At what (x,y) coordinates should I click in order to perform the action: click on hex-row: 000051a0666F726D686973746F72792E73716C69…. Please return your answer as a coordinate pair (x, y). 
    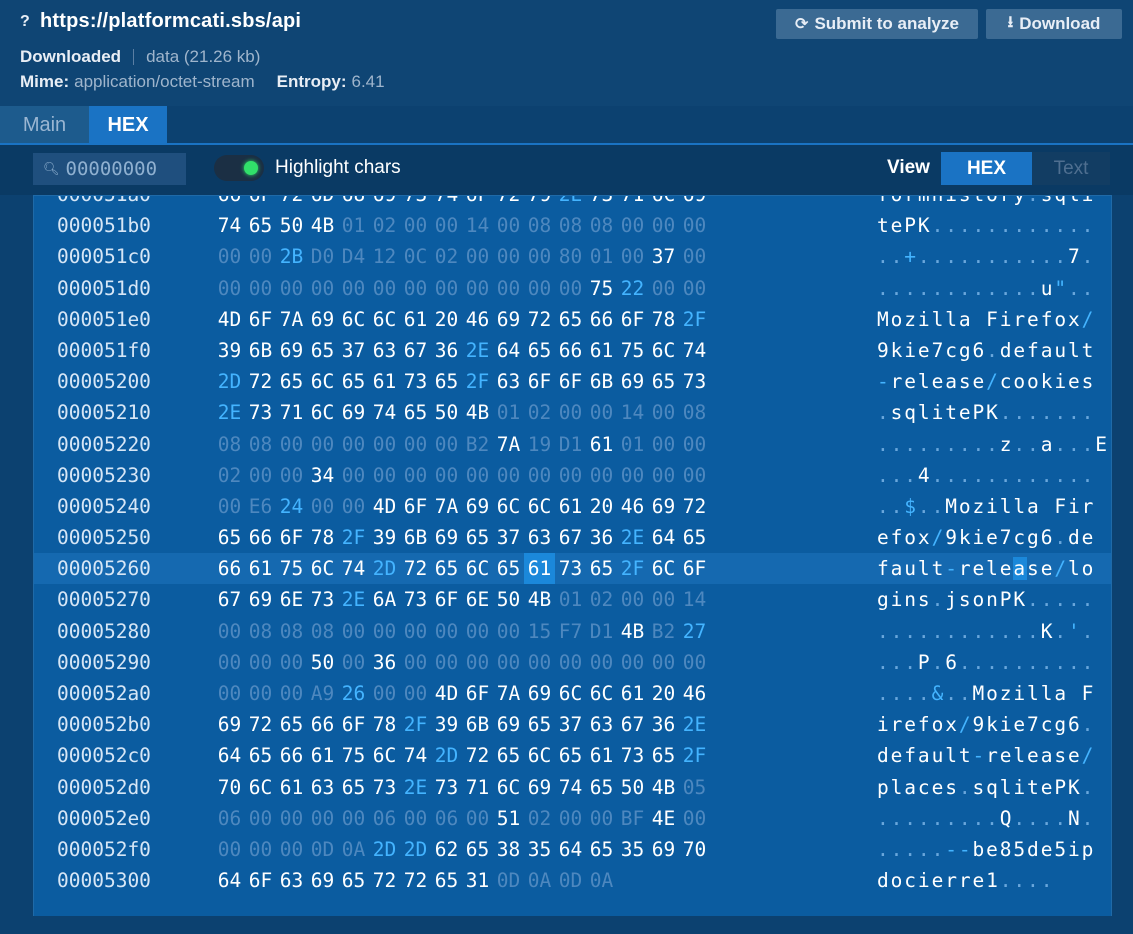
    Looking at the image, I should click on (572, 203).